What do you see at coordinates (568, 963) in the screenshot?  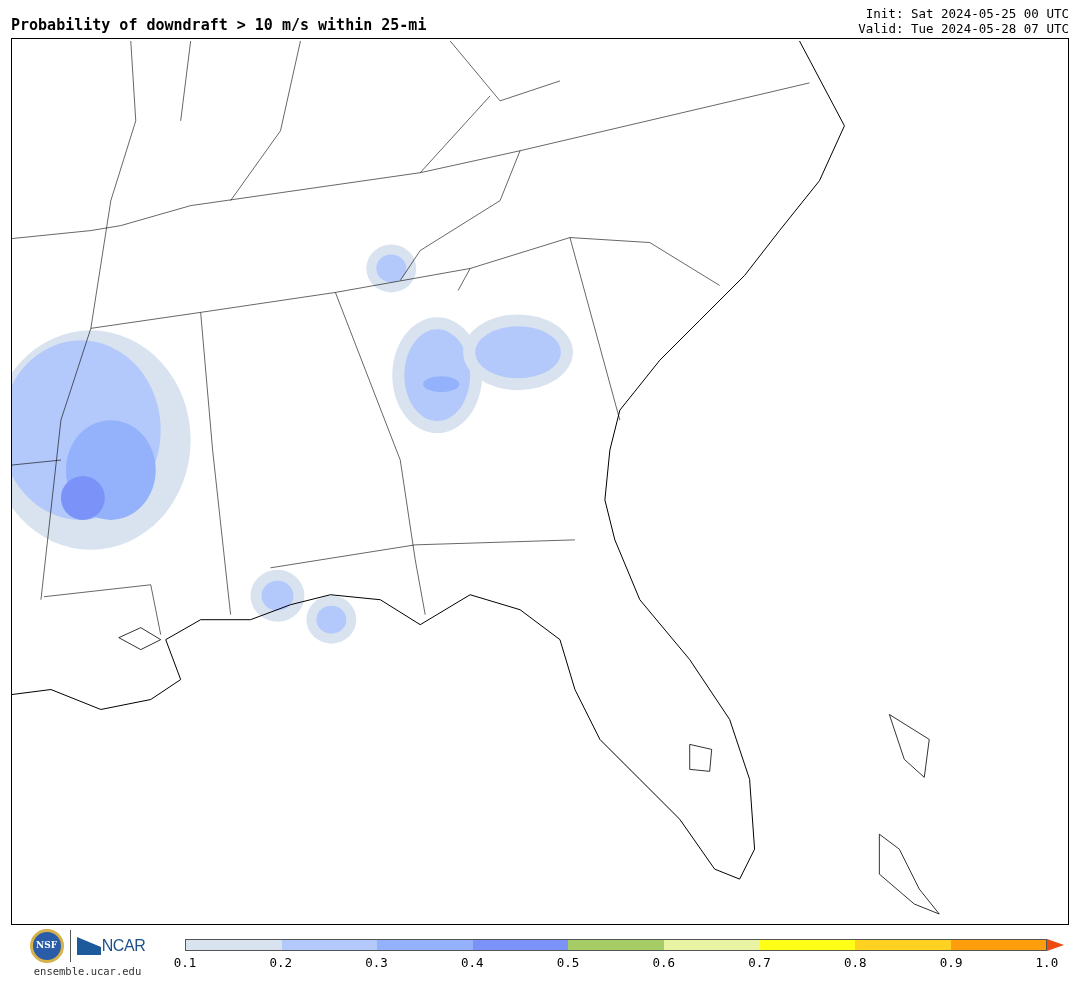 I see `colorbar-tick-label: 0.5` at bounding box center [568, 963].